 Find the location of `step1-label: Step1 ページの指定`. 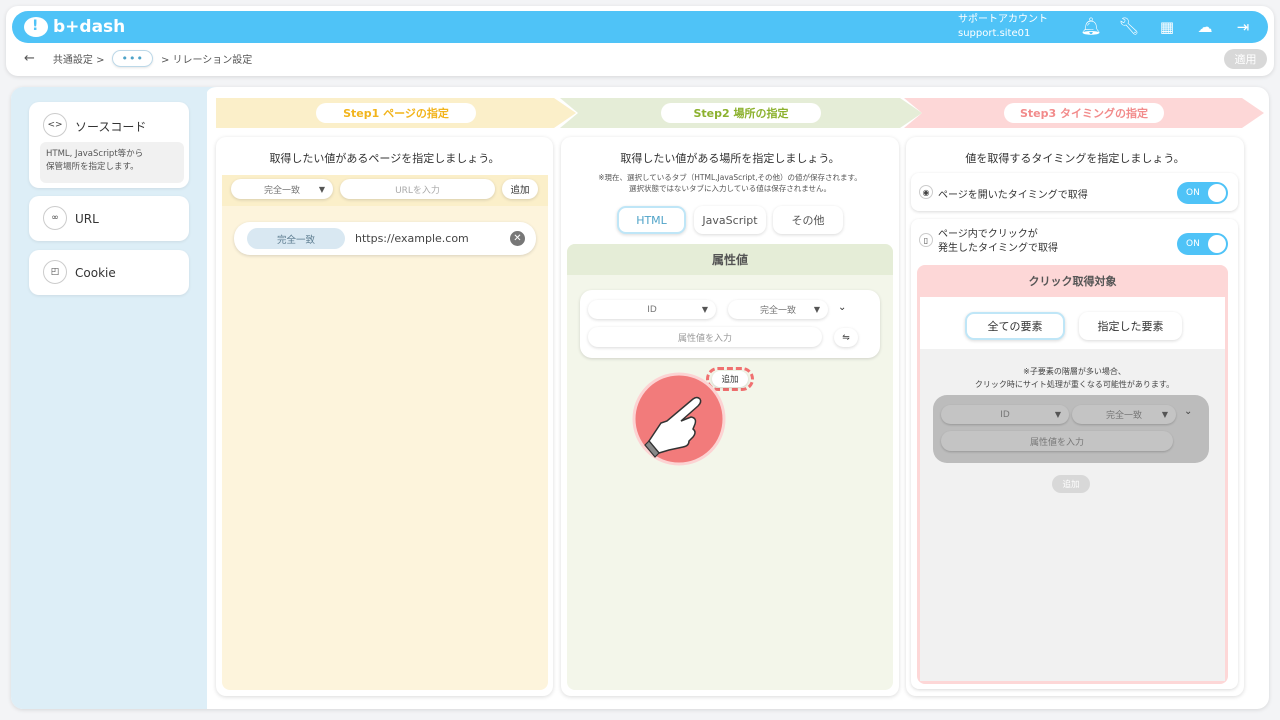

step1-label: Step1 ページの指定 is located at coordinates (396, 113).